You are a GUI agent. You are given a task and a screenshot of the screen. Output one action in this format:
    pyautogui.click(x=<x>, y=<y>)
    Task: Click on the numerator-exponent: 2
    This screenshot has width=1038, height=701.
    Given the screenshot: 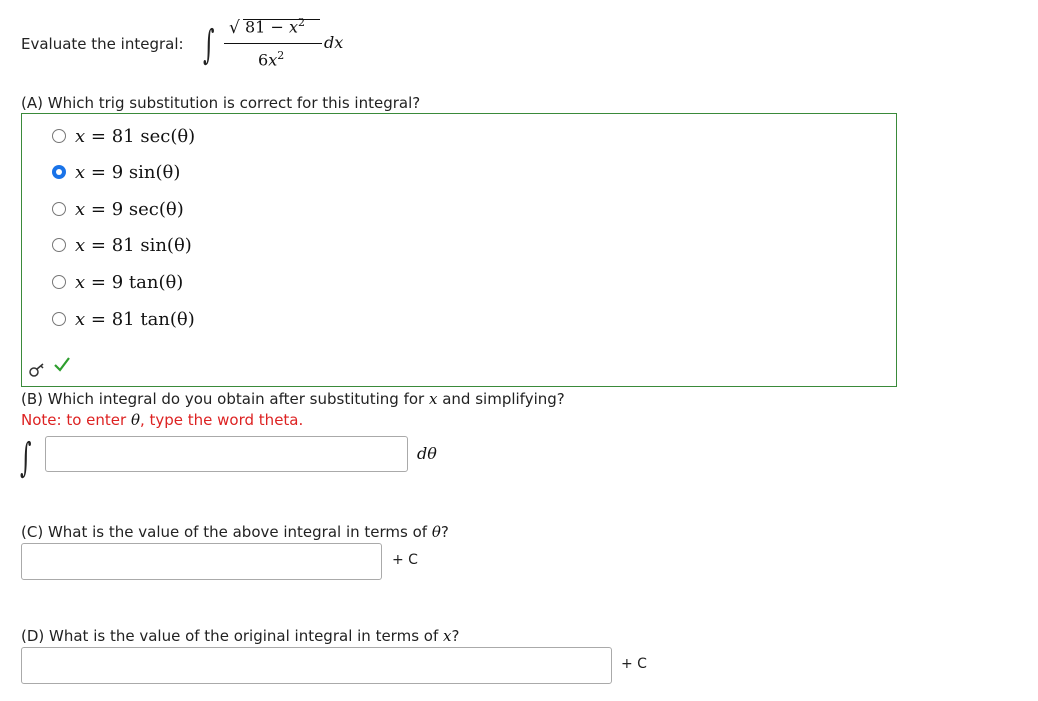 What is the action you would take?
    pyautogui.click(x=301, y=22)
    